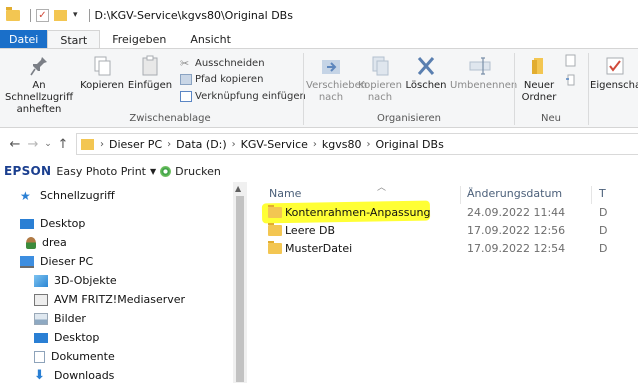  Describe the element at coordinates (484, 85) in the screenshot. I see `rename-label: Umbenennen` at that location.